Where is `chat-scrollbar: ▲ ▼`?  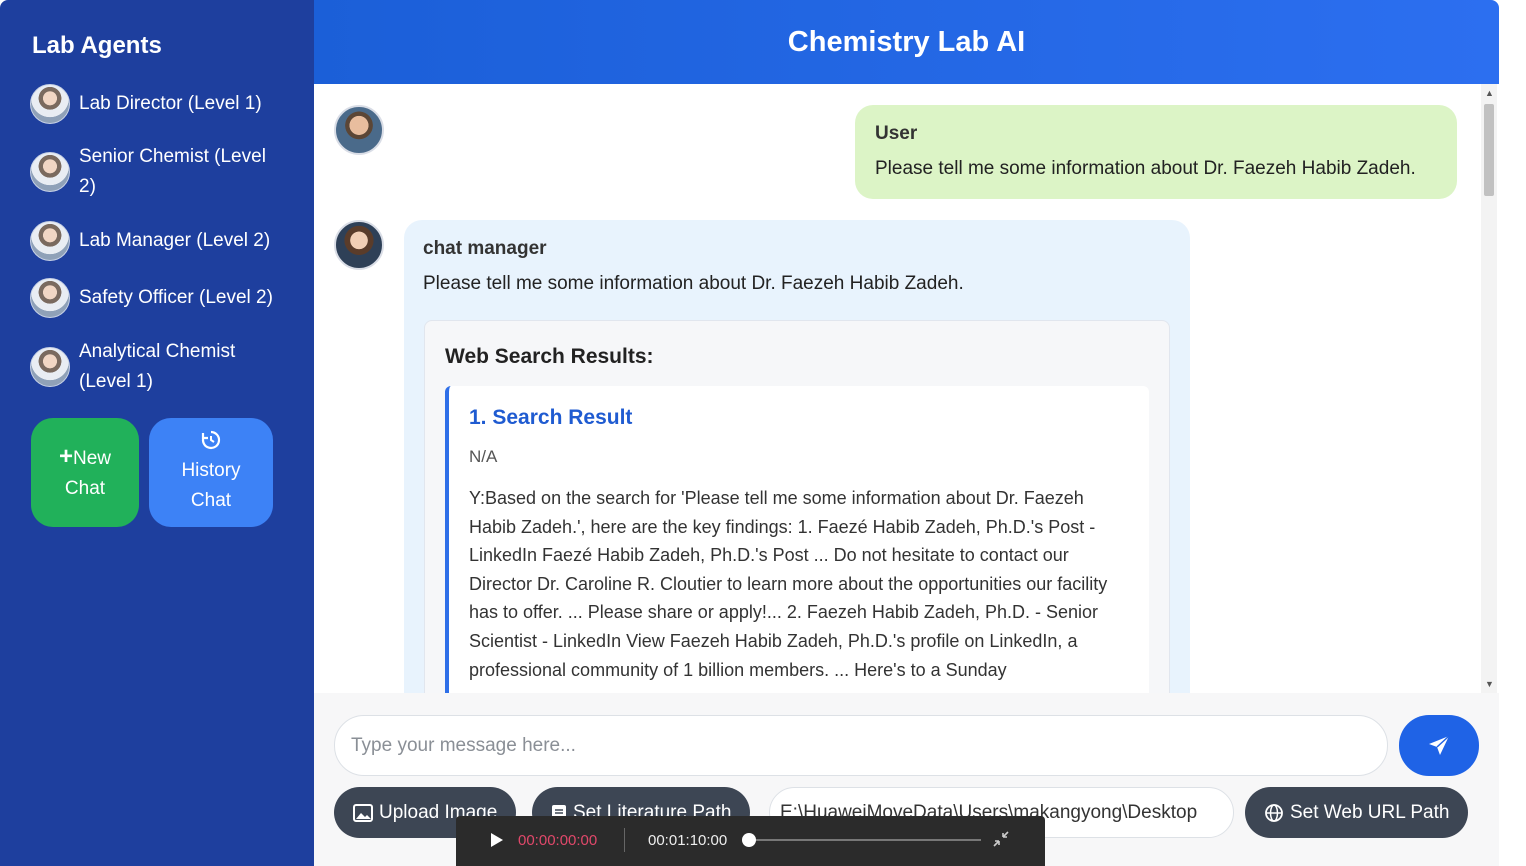 chat-scrollbar: ▲ ▼ is located at coordinates (1489, 388).